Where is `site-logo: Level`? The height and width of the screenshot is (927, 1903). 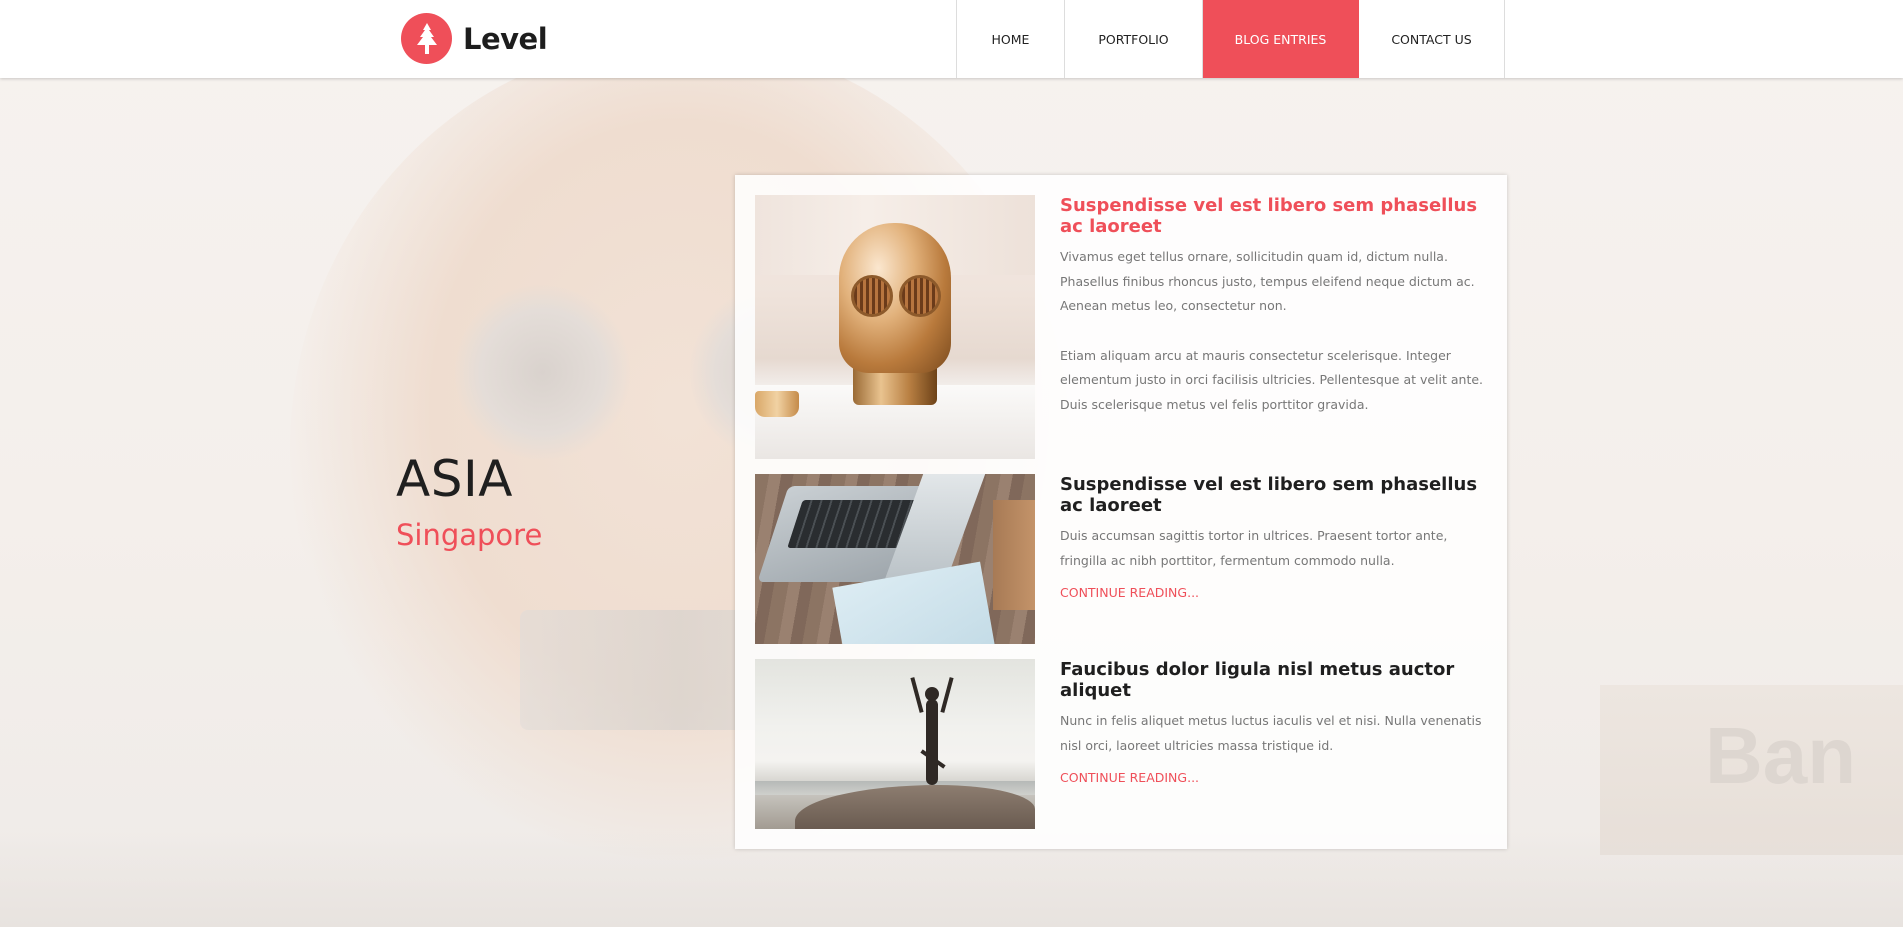
site-logo: Level is located at coordinates (474, 38).